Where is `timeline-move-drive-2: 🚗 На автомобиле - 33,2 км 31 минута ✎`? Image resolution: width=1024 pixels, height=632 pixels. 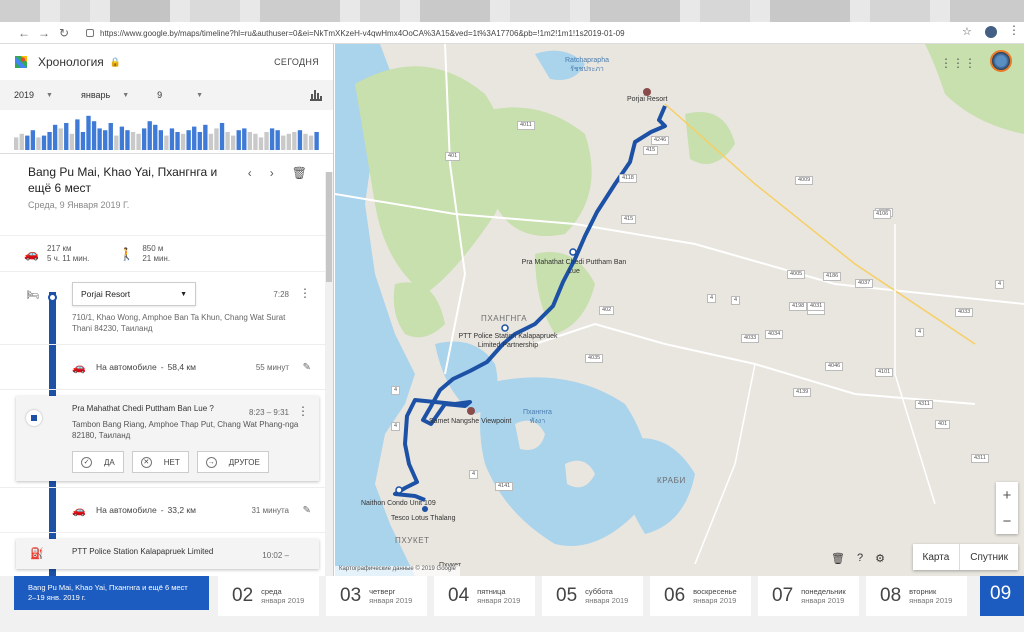 timeline-move-drive-2: 🚗 На автомобиле - 33,2 км 31 минута ✎ is located at coordinates (166, 510).